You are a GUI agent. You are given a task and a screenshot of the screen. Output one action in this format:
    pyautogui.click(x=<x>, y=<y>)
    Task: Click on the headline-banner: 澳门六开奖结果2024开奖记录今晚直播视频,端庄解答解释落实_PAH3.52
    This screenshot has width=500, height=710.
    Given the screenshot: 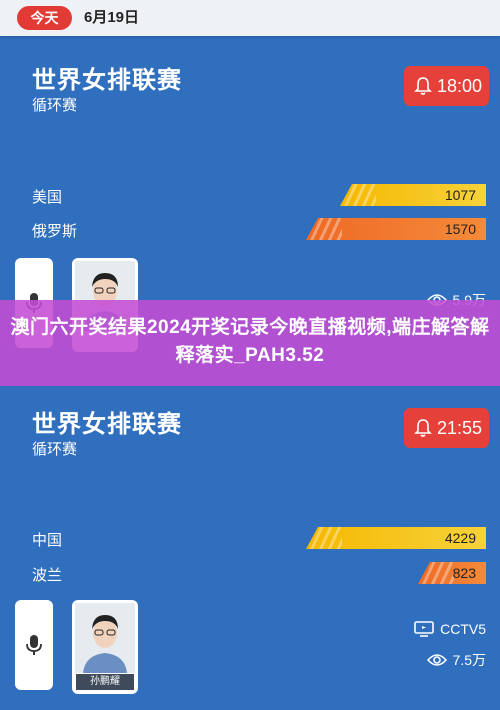 What is the action you would take?
    pyautogui.click(x=250, y=343)
    